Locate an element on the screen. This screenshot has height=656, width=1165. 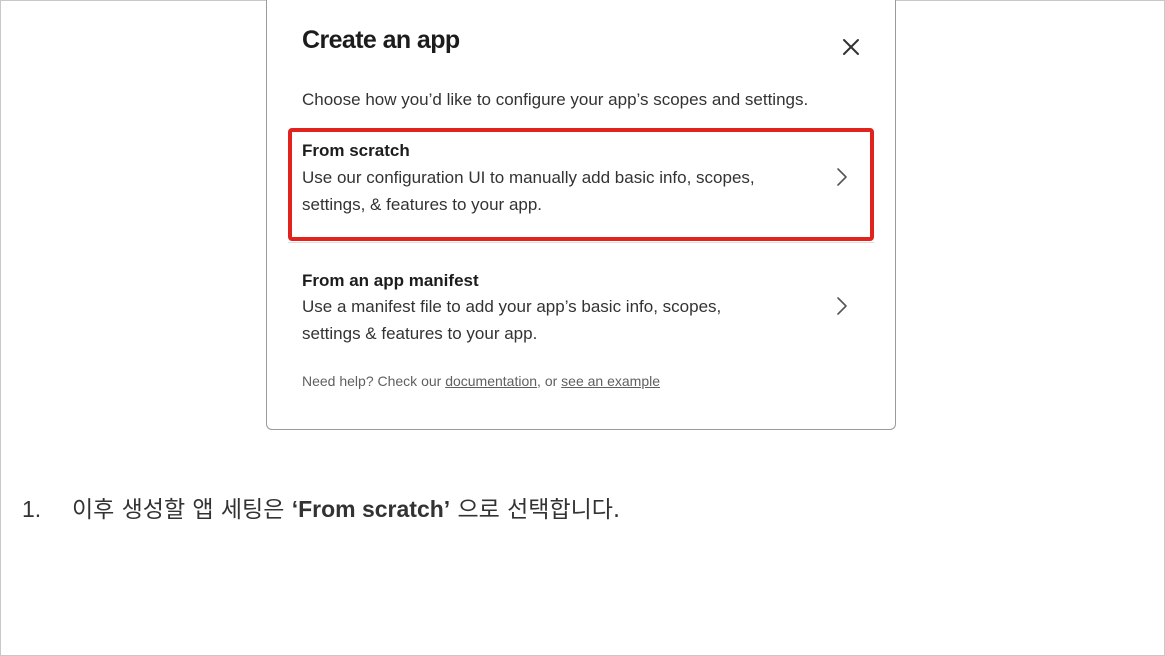
close-button is located at coordinates (851, 47).